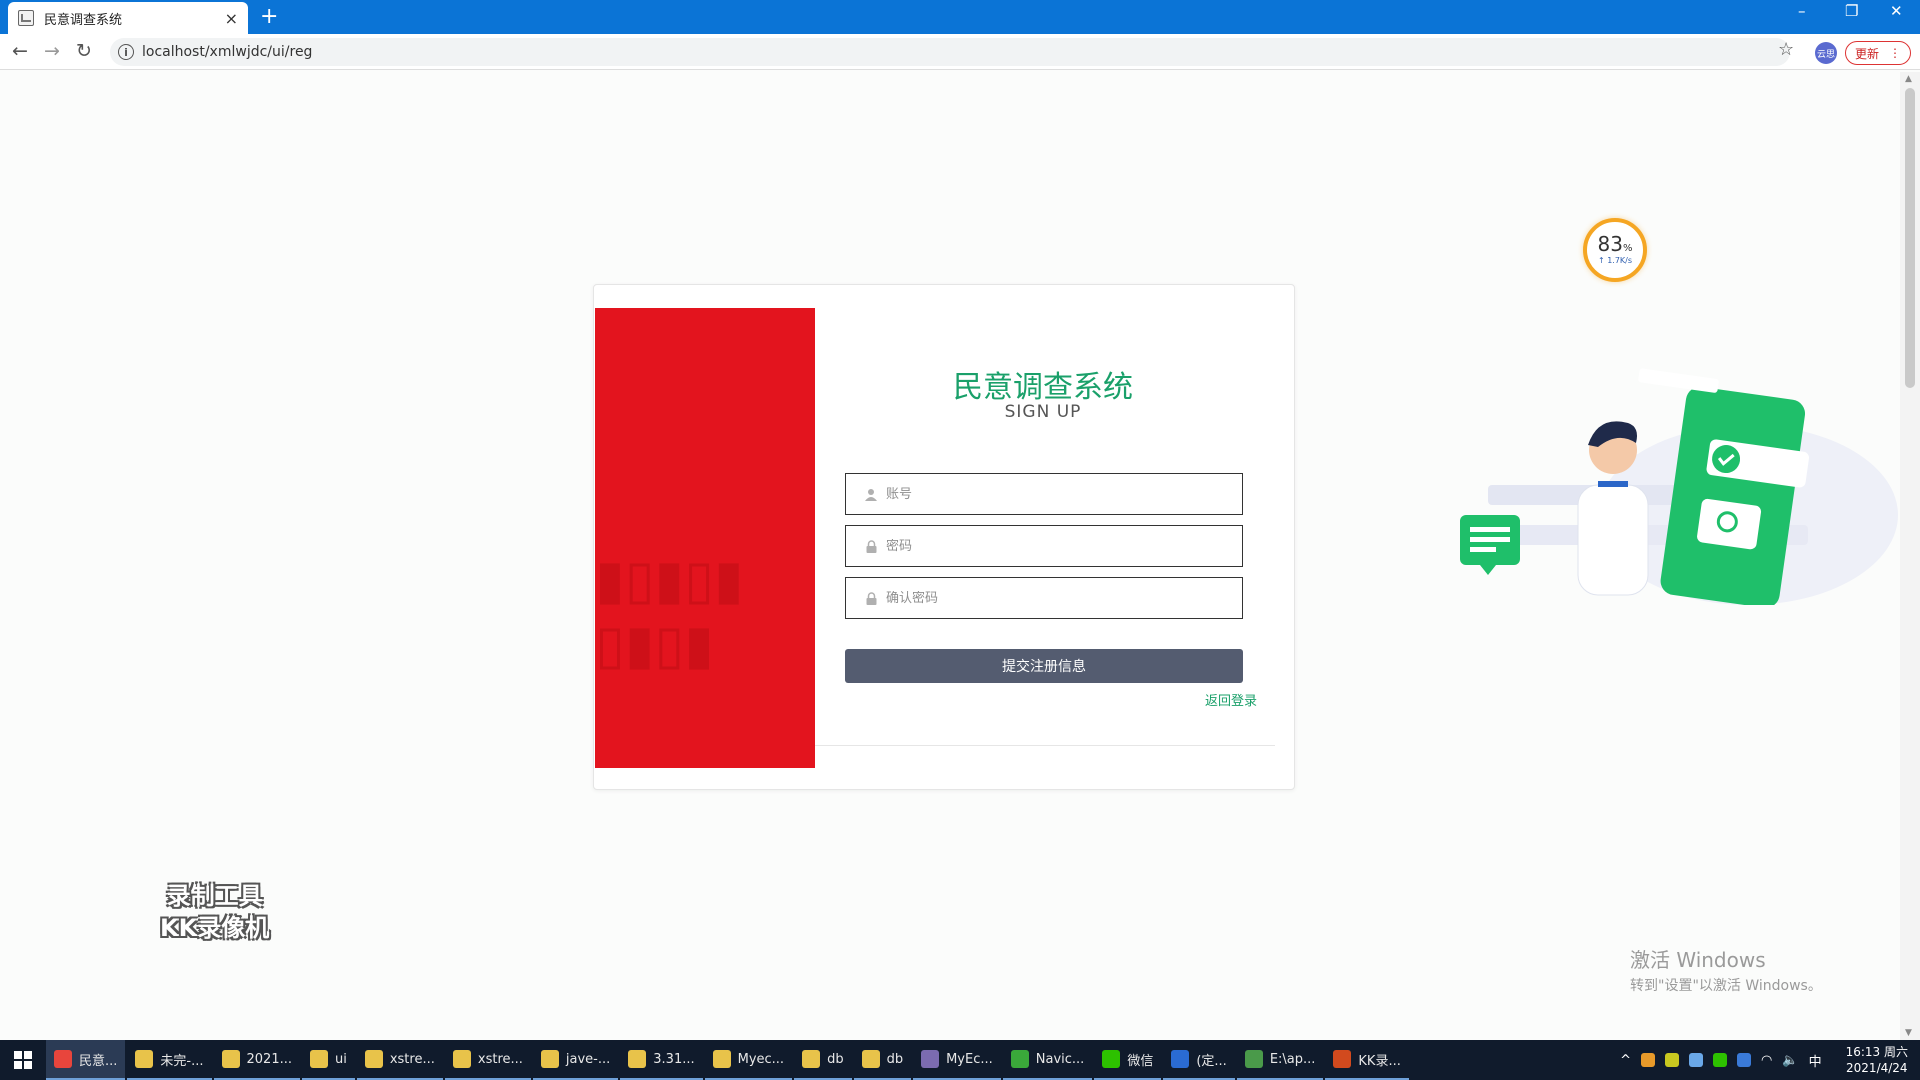 The image size is (1920, 1080). I want to click on survey-illustration, so click(1679, 486).